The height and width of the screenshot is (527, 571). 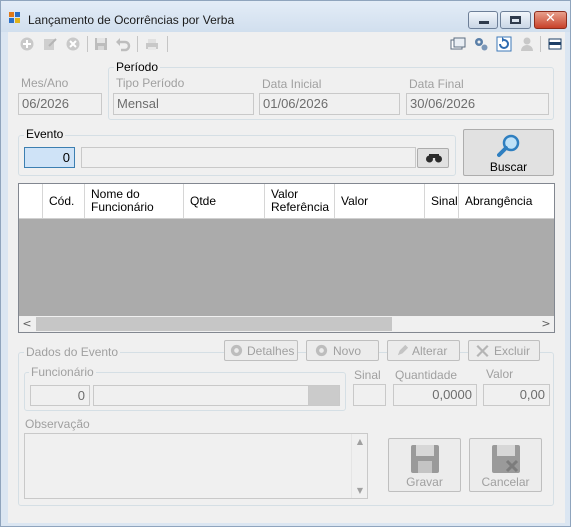 What do you see at coordinates (131, 20) in the screenshot?
I see `window-title: Lançamento de Ocorrências por Verba` at bounding box center [131, 20].